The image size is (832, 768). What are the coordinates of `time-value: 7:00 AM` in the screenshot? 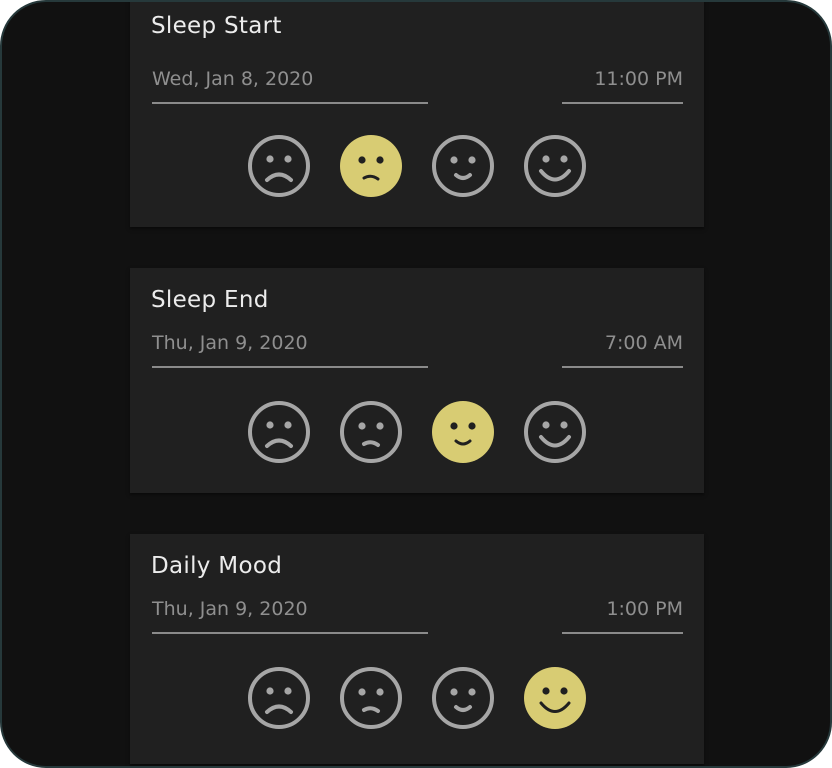 It's located at (643, 343).